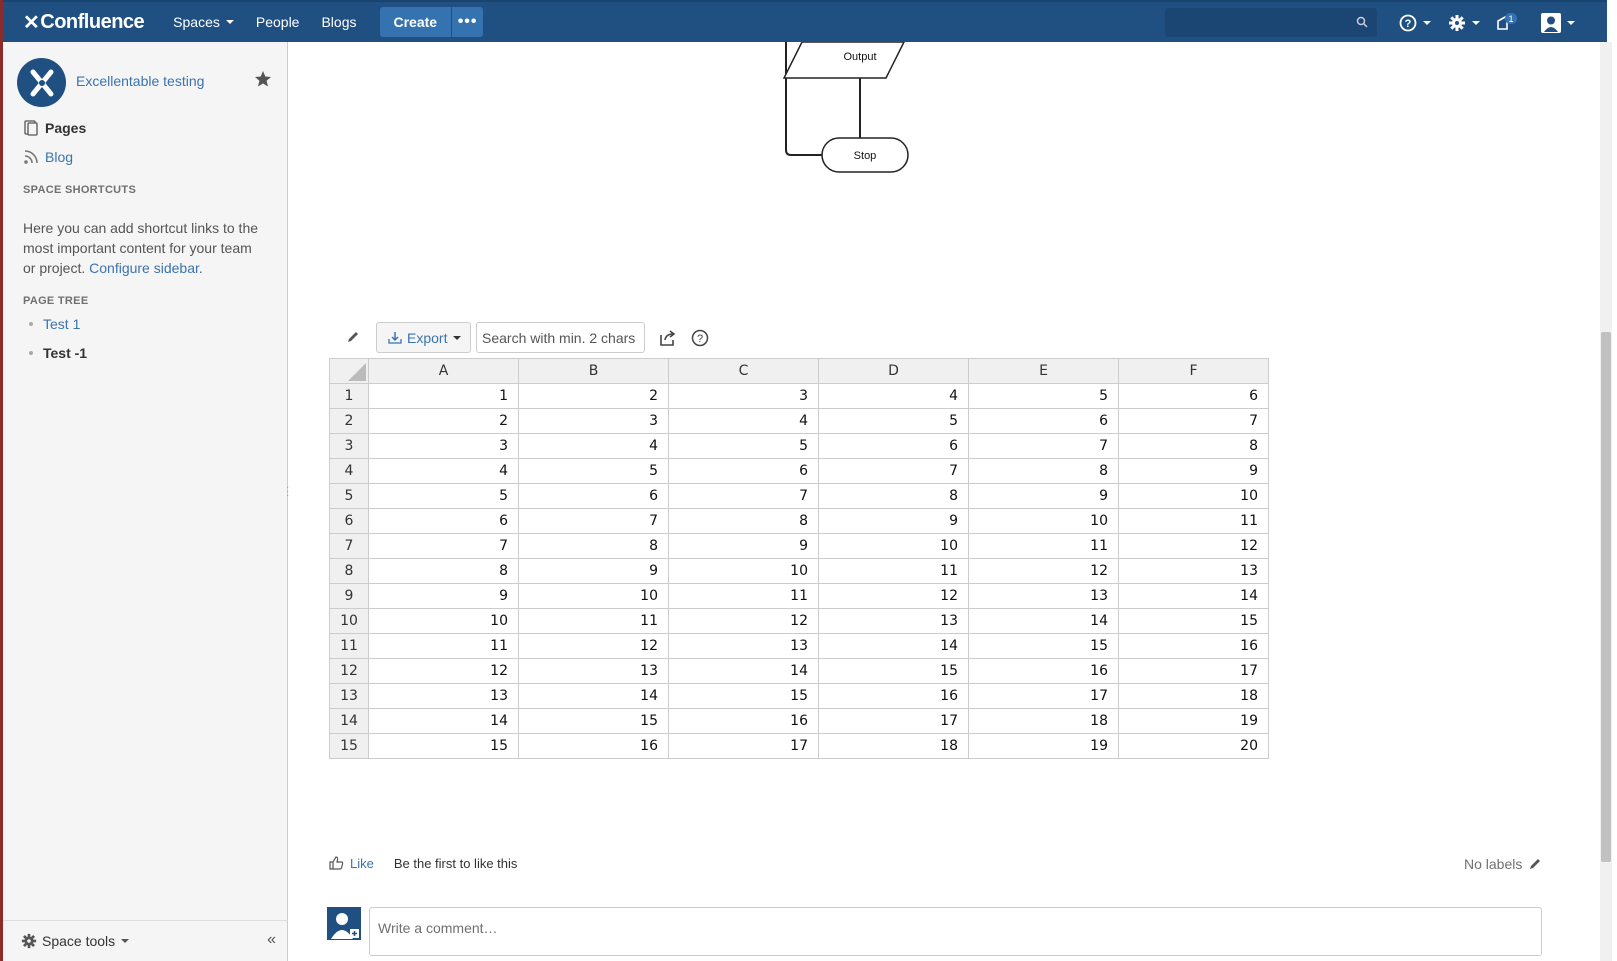 This screenshot has height=961, width=1617. What do you see at coordinates (1193, 746) in the screenshot?
I see `table-cell: 20` at bounding box center [1193, 746].